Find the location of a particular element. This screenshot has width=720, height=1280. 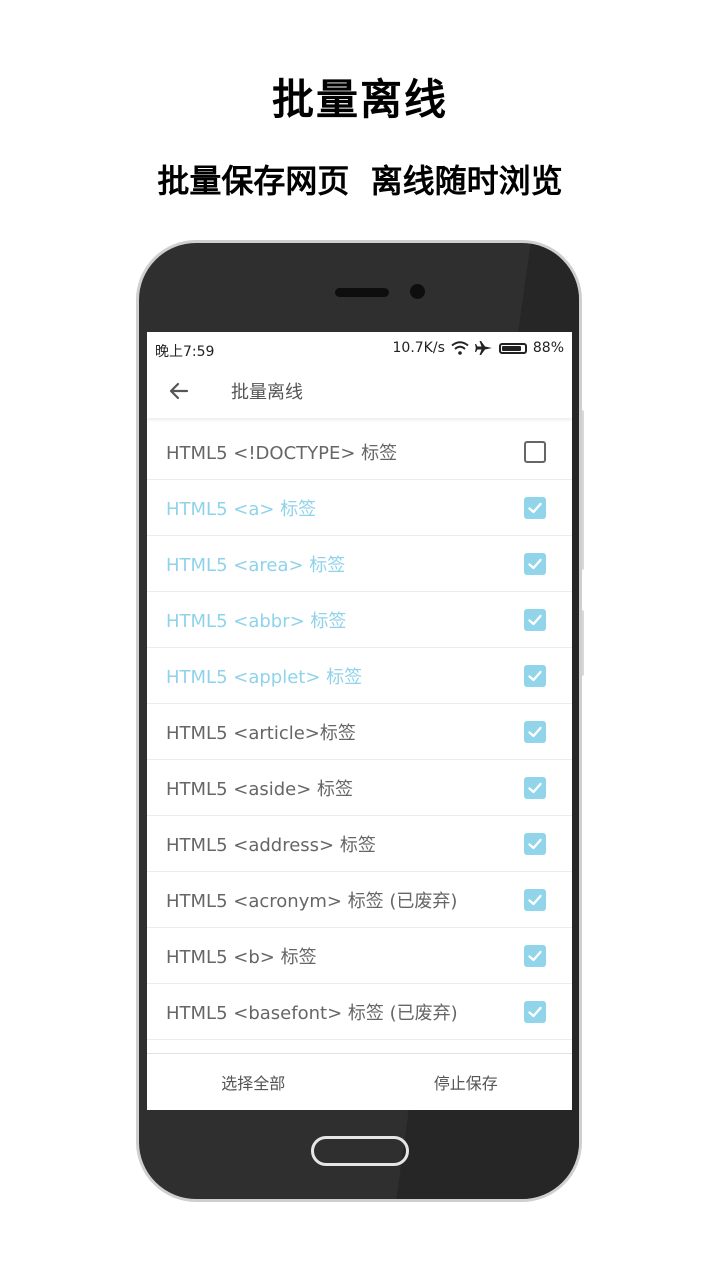

wifi-icon is located at coordinates (460, 348).